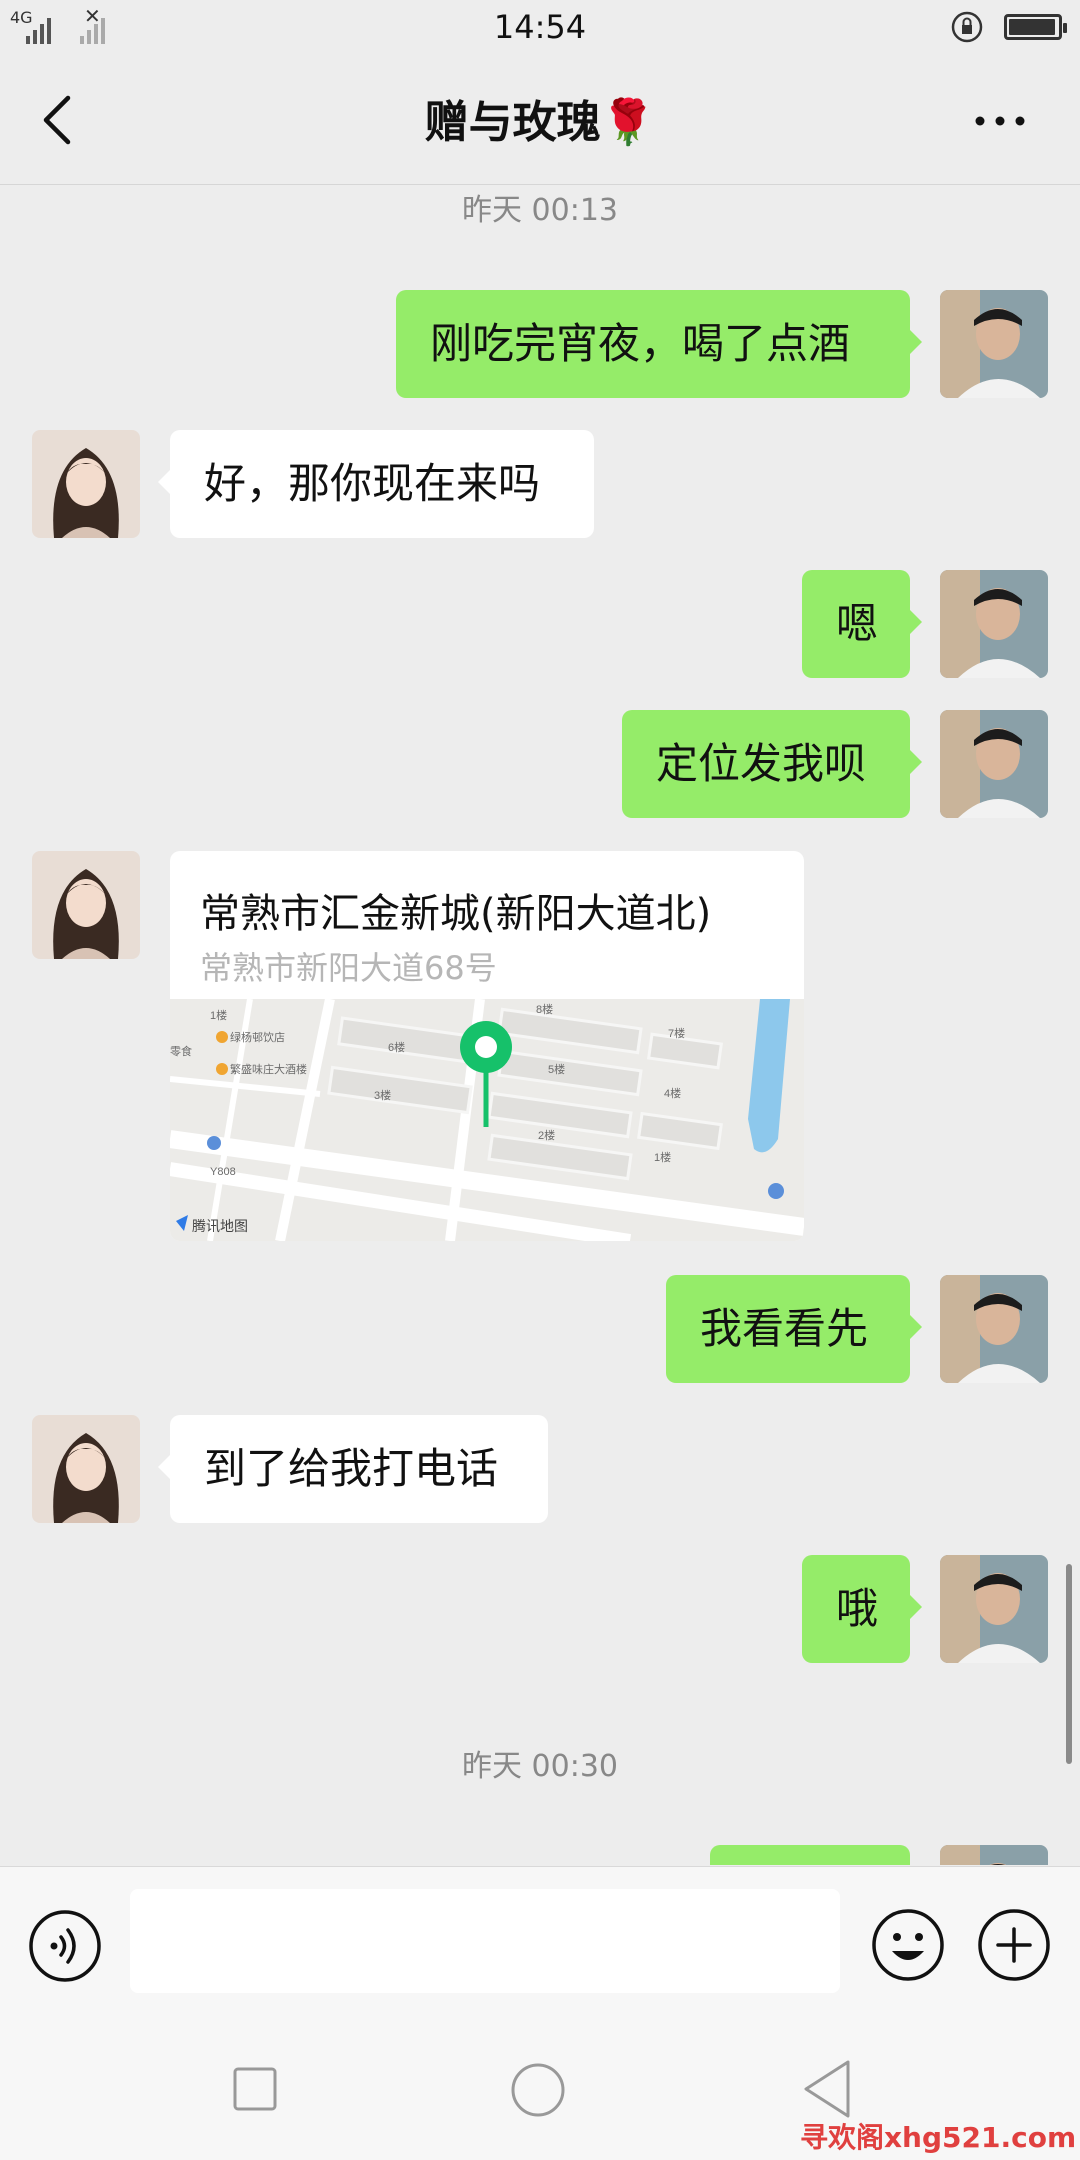  Describe the element at coordinates (1014, 1945) in the screenshot. I see `plus-icon` at that location.